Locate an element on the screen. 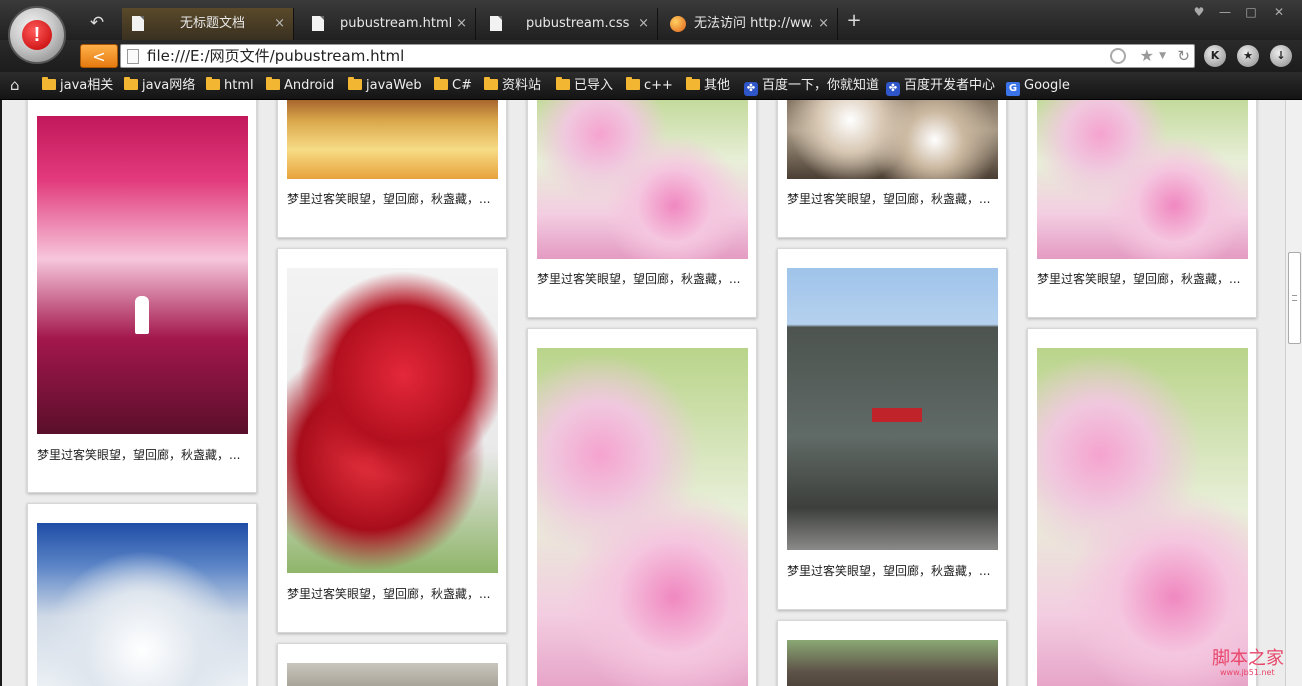  bookmark-other: 其他 is located at coordinates (708, 86).